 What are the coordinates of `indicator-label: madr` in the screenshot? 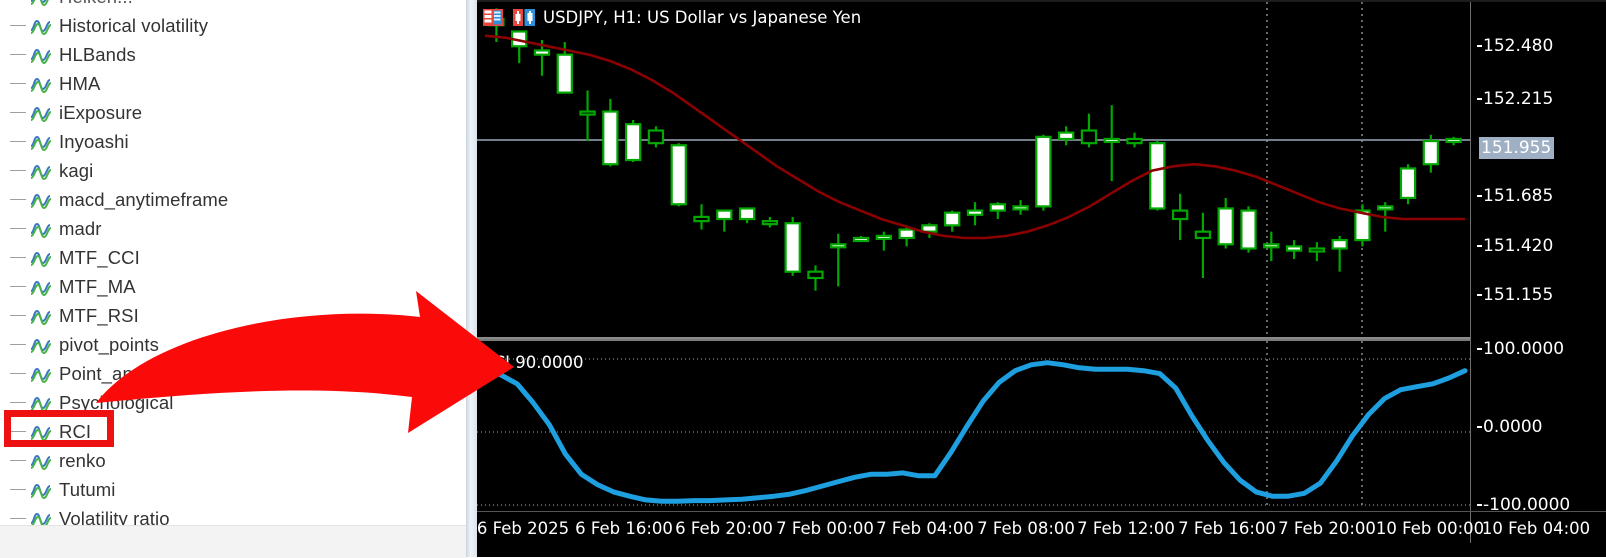 It's located at (80, 228).